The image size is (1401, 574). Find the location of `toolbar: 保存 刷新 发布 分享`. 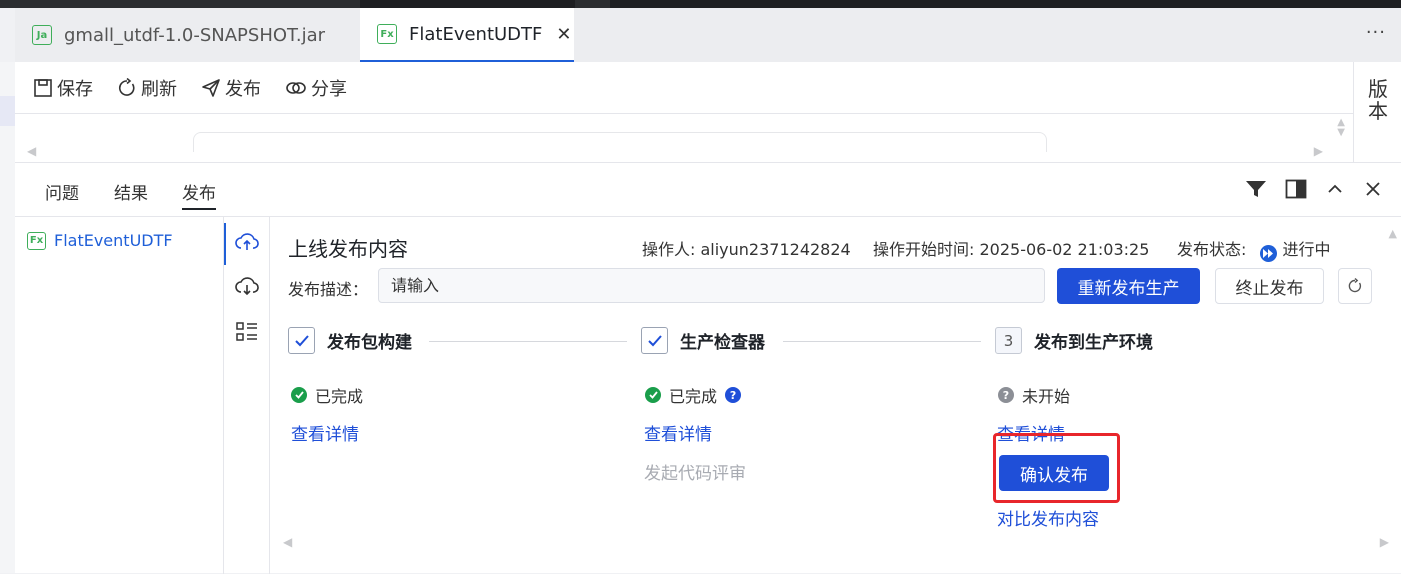

toolbar: 保存 刷新 发布 分享 is located at coordinates (684, 88).